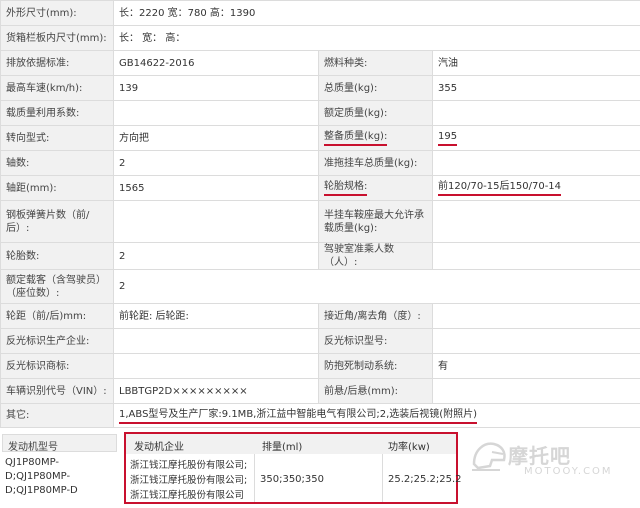 Image resolution: width=640 pixels, height=508 pixels. I want to click on row-axles: 轴数: 2 准拖挂车总质量(kg):, so click(320, 163).